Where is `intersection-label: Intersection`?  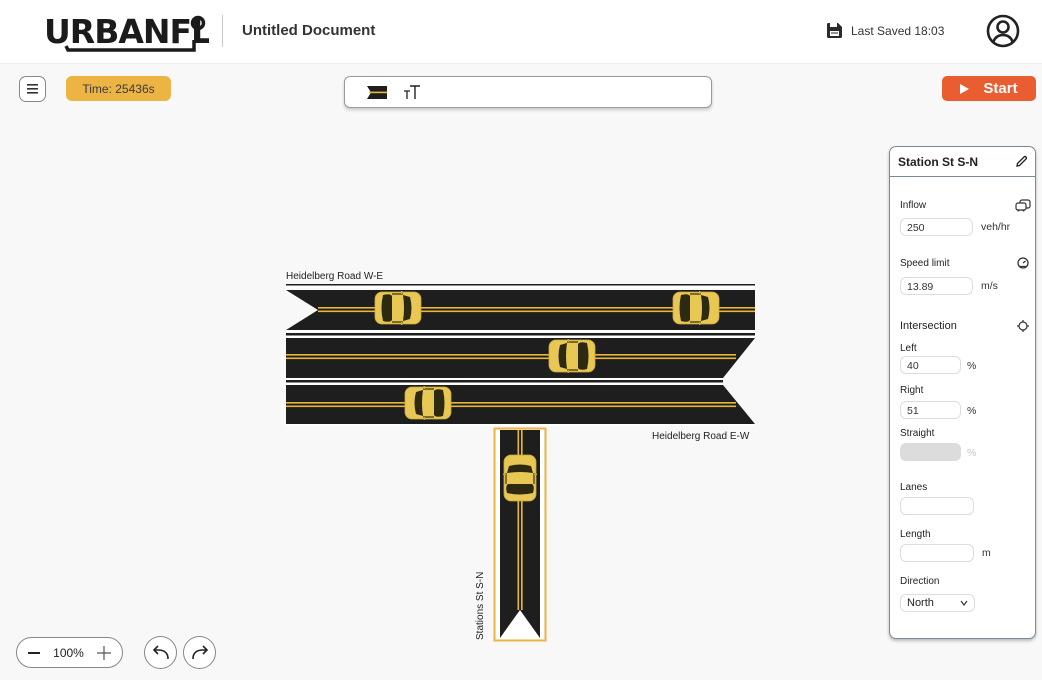
intersection-label: Intersection is located at coordinates (928, 326).